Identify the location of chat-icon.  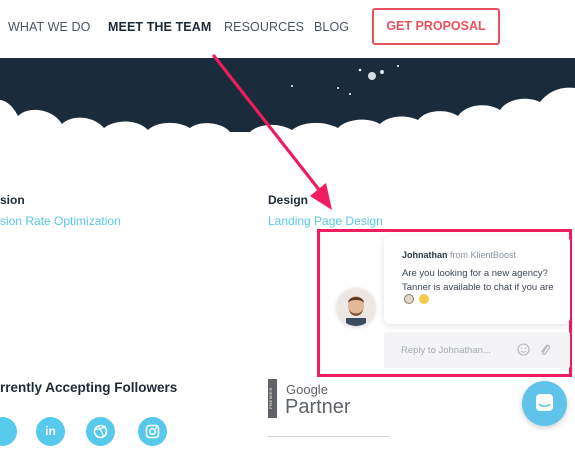
(544, 402).